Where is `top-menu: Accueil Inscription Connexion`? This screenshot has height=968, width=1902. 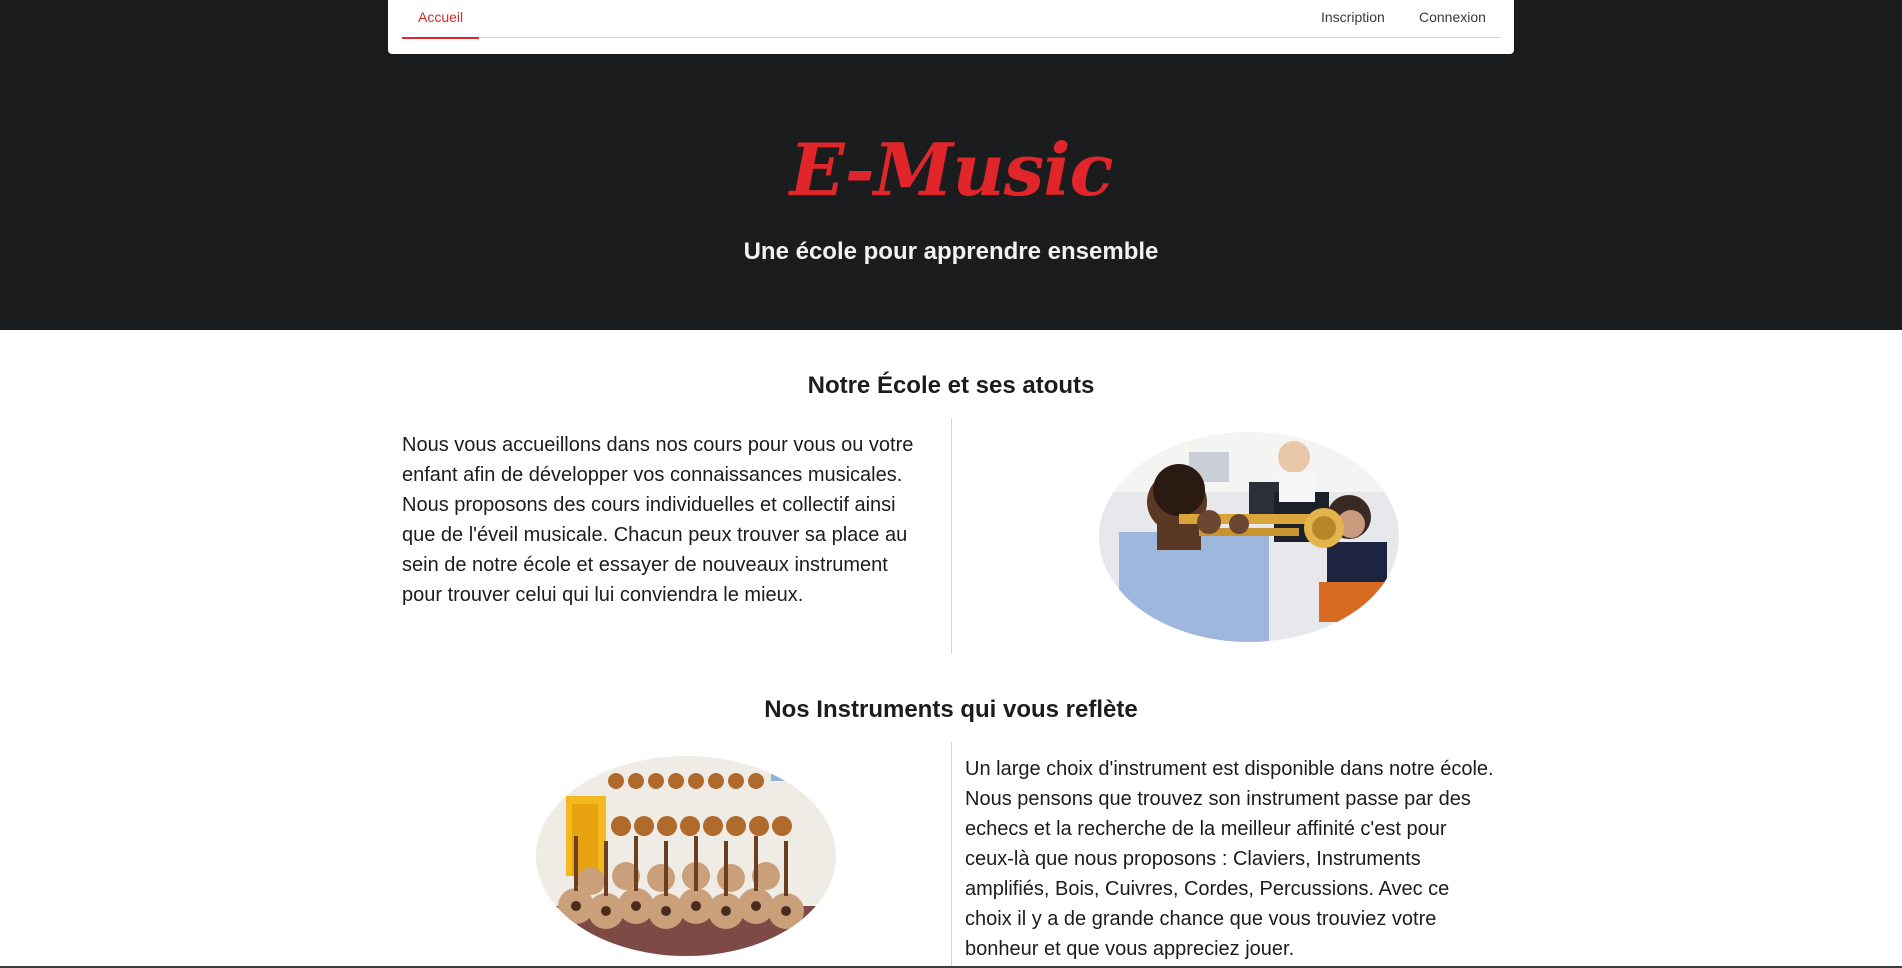
top-menu: Accueil Inscription Connexion is located at coordinates (951, 27).